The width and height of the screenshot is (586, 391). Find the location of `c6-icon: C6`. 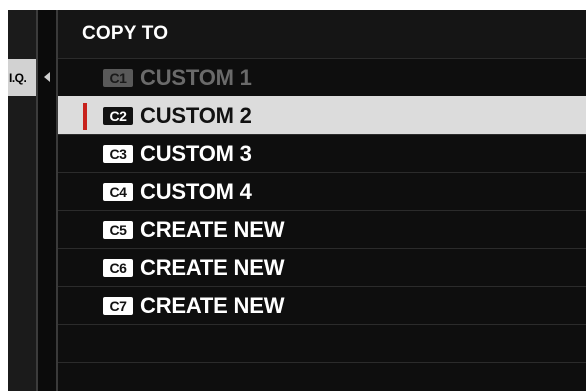

c6-icon: C6 is located at coordinates (118, 268).